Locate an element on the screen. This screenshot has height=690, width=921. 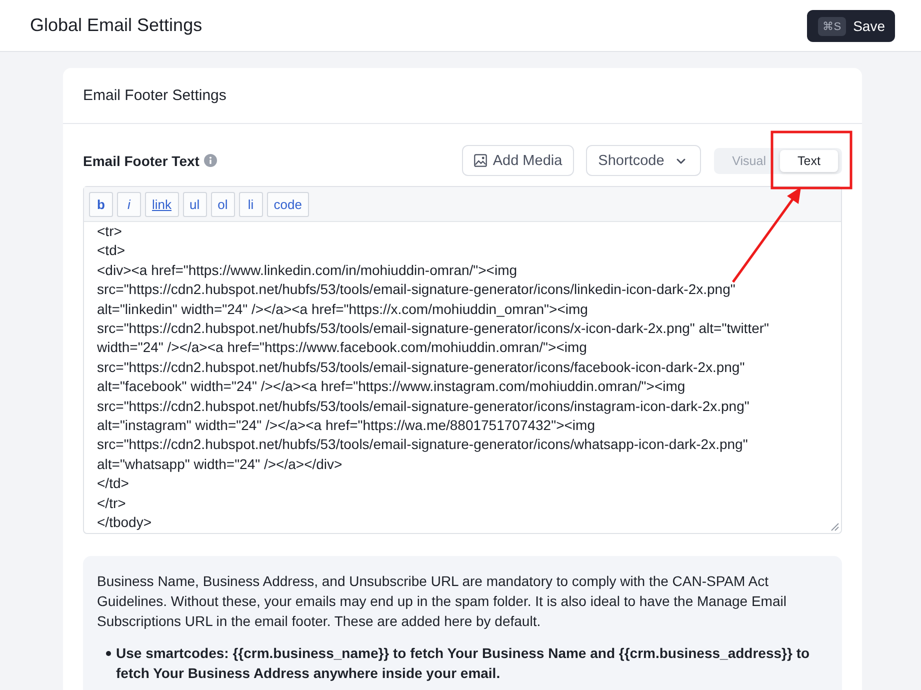
format-button: code is located at coordinates (287, 204).